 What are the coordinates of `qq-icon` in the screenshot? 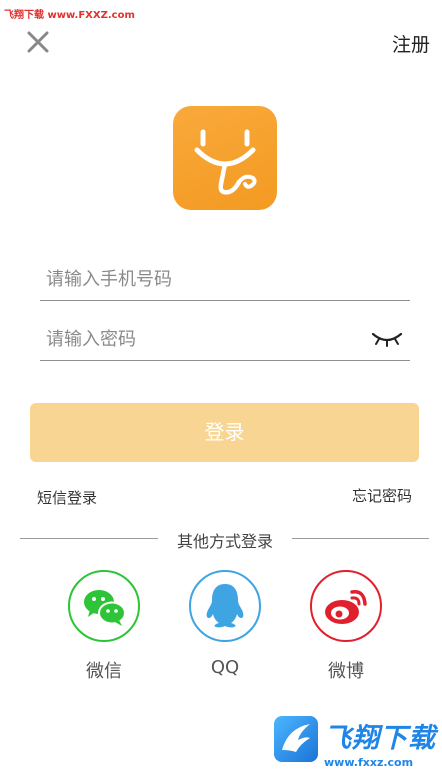 It's located at (225, 606).